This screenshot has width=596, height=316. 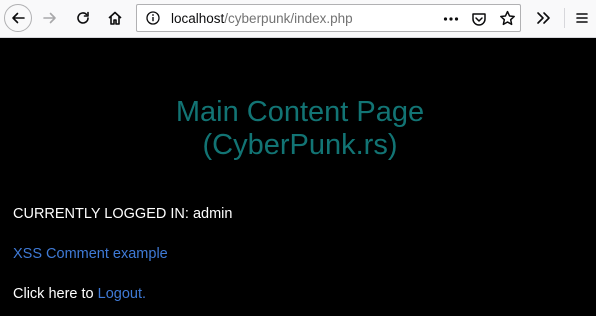 I want to click on logout-prefix: Click here to, so click(x=53, y=294).